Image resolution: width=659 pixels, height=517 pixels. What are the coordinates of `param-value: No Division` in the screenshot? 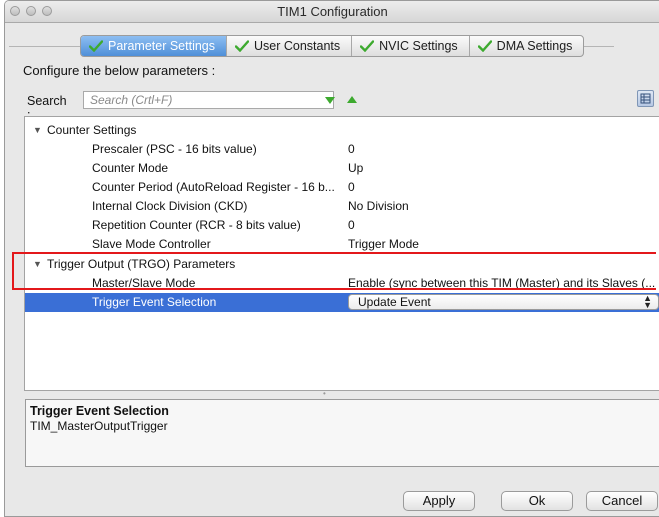 It's located at (502, 206).